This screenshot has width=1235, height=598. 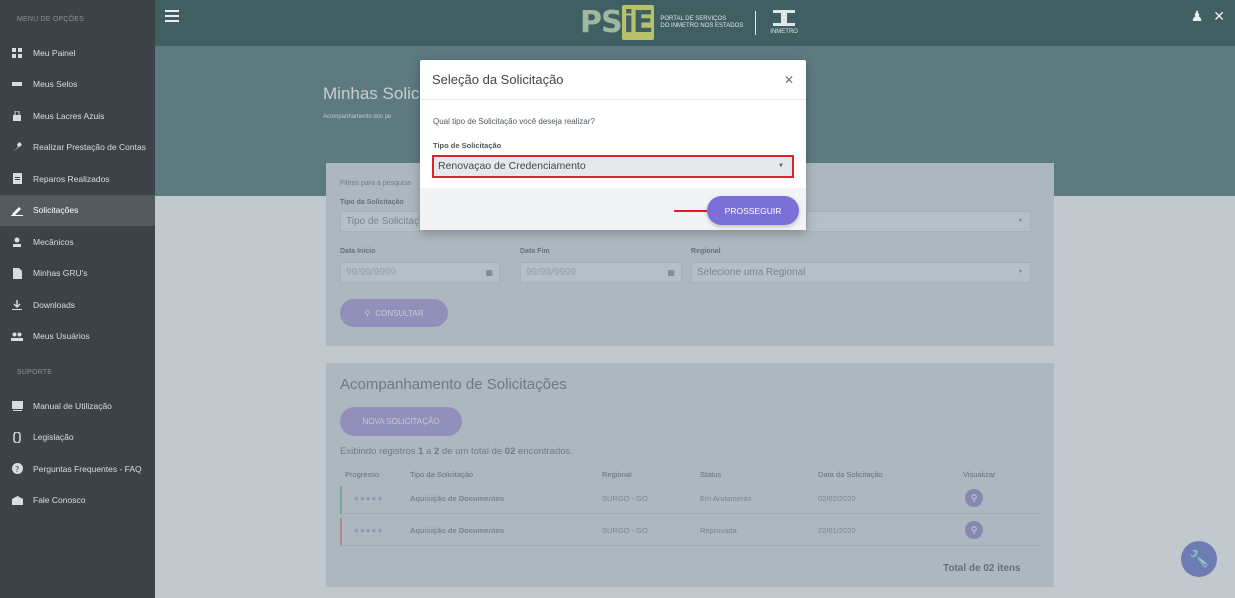 What do you see at coordinates (72, 405) in the screenshot?
I see `sidebar-item-label: Manual de Utilização` at bounding box center [72, 405].